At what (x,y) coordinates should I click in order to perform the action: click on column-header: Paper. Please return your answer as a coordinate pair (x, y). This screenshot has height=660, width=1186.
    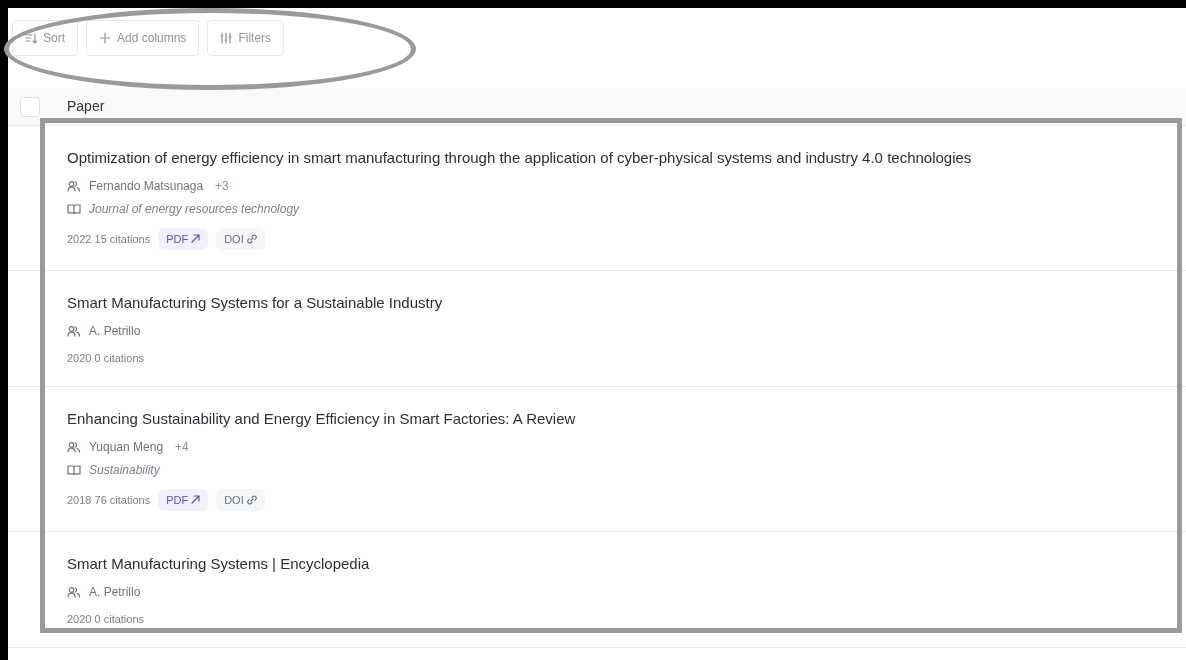
    Looking at the image, I should click on (86, 106).